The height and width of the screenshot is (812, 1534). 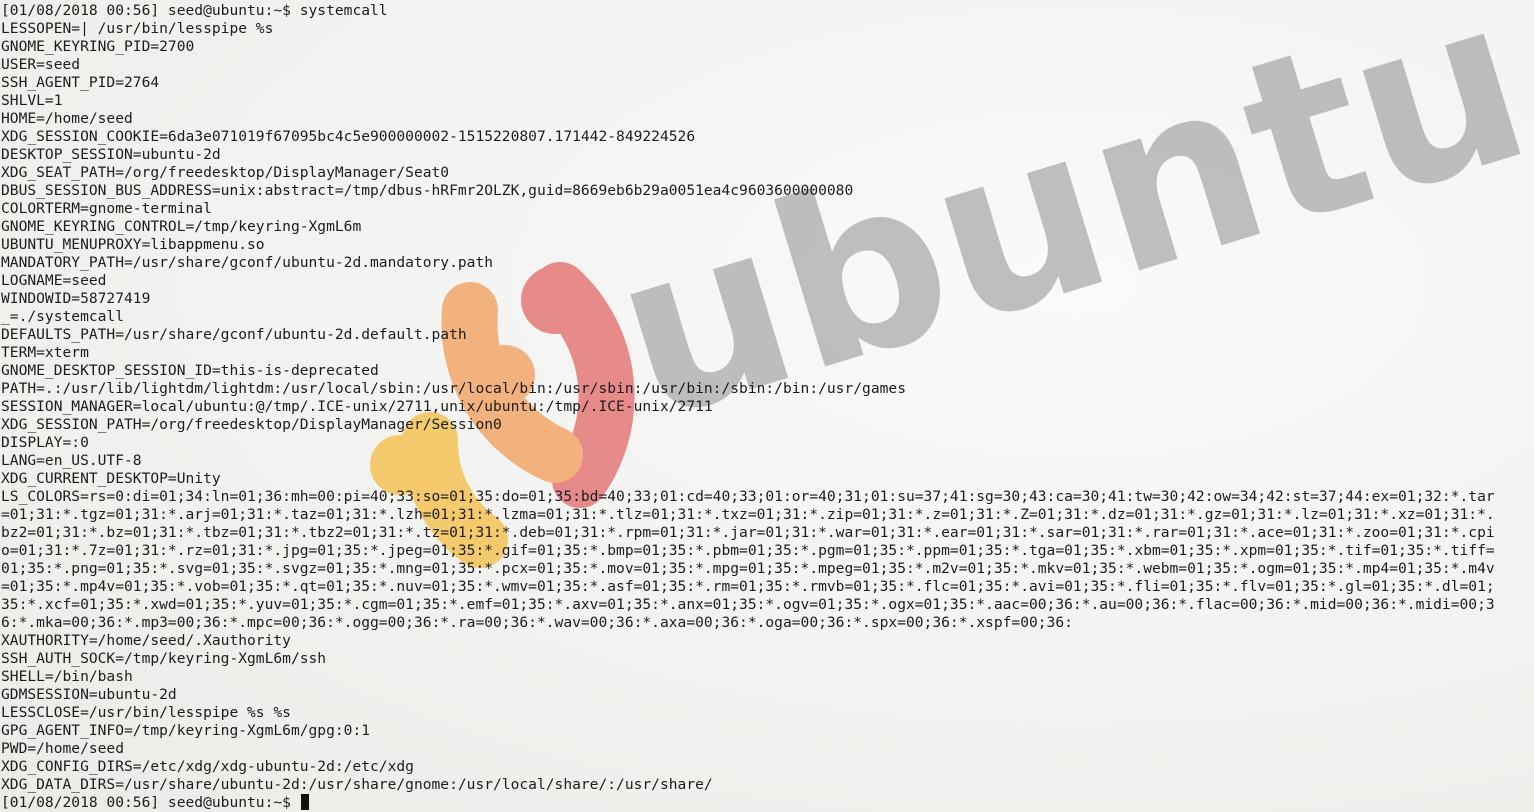 What do you see at coordinates (304, 802) in the screenshot?
I see `terminal-cursor` at bounding box center [304, 802].